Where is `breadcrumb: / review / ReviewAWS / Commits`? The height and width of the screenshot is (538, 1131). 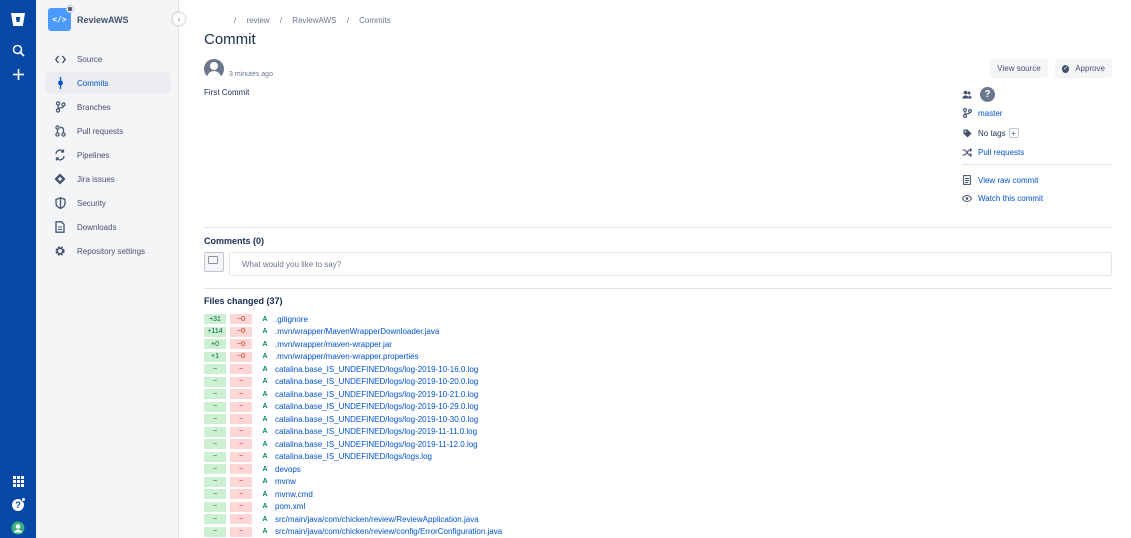 breadcrumb: / review / ReviewAWS / Commits is located at coordinates (316, 20).